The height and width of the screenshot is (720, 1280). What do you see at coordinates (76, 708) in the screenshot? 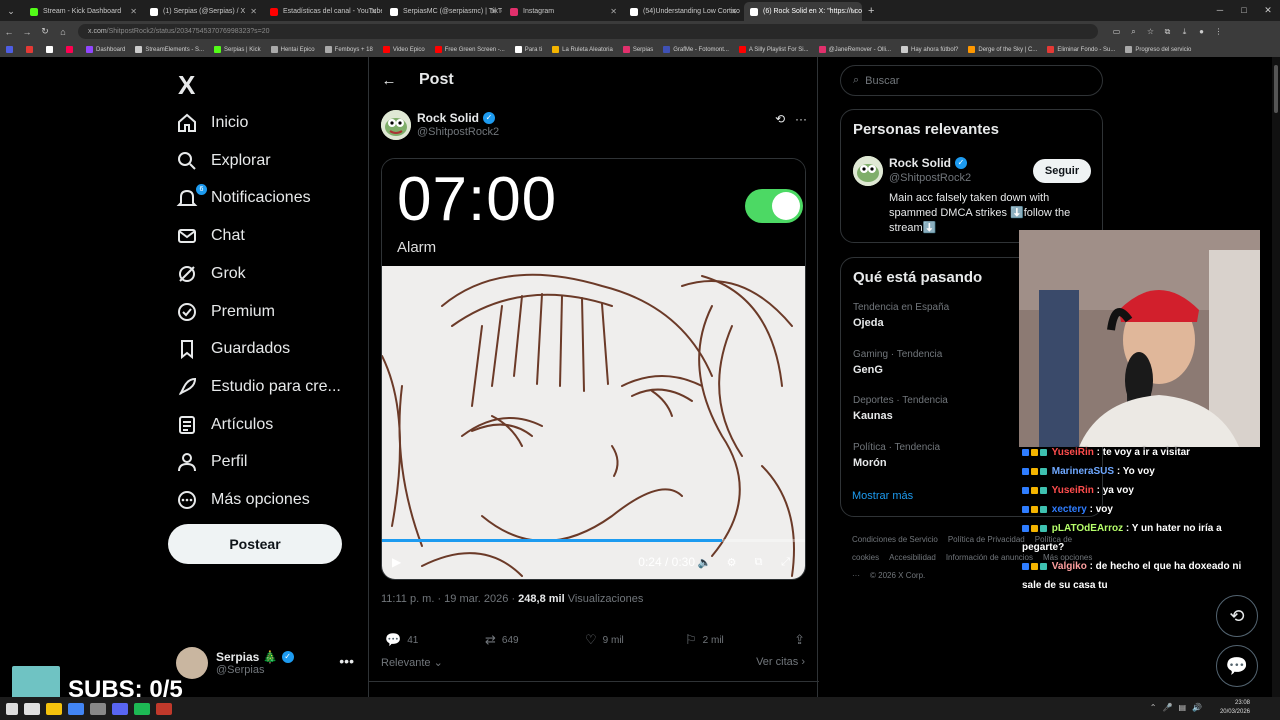
I see `chrome-icon` at bounding box center [76, 708].